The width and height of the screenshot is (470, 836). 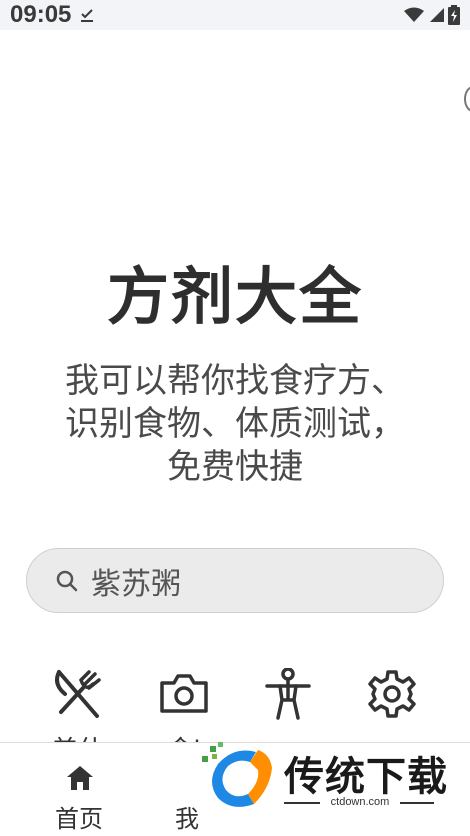 I want to click on status-right, so click(x=432, y=15).